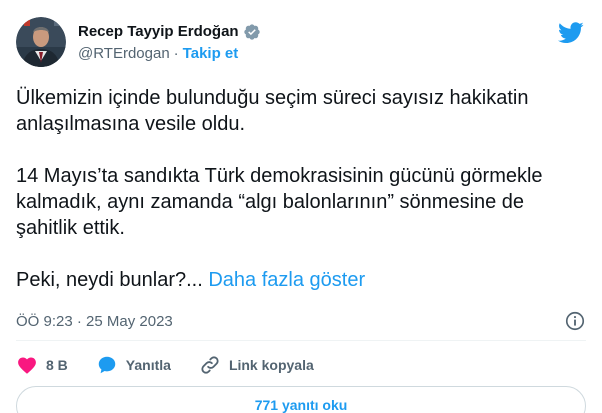 This screenshot has height=413, width=602. Describe the element at coordinates (158, 31) in the screenshot. I see `author-name: Recep Tayyip Erdoğan` at that location.